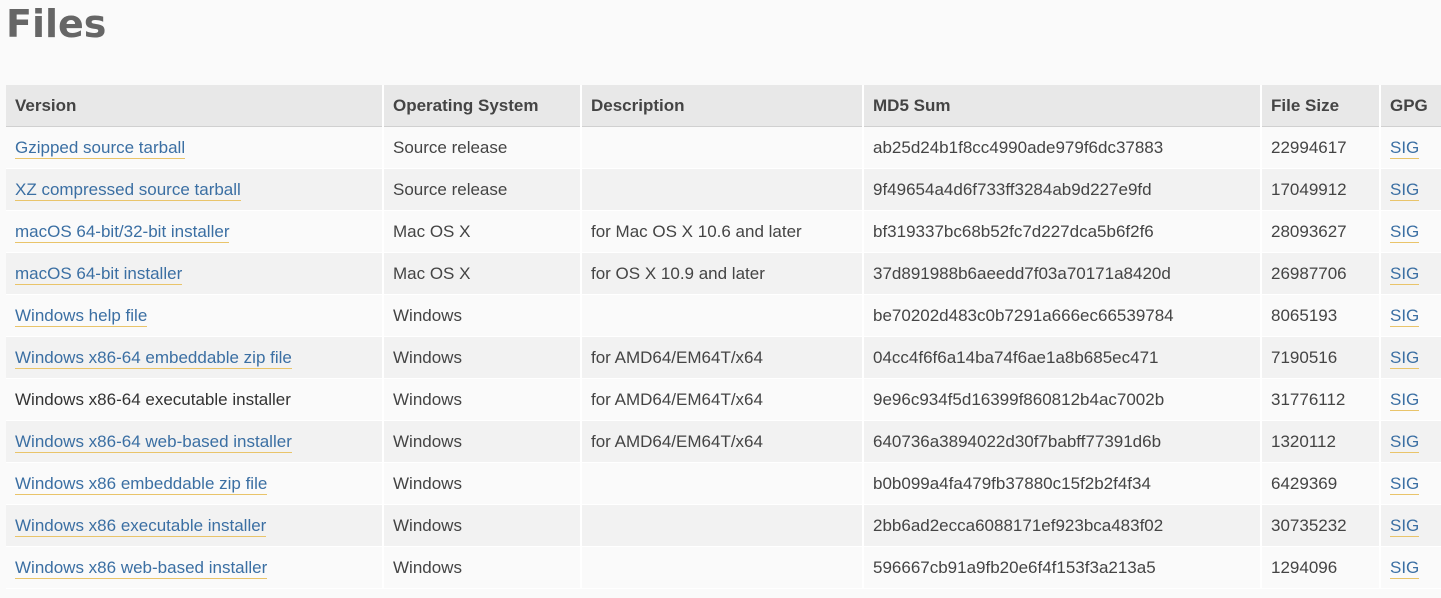 The image size is (1441, 598). Describe the element at coordinates (195, 147) in the screenshot. I see `version-cell: Gzipped source tarball` at that location.